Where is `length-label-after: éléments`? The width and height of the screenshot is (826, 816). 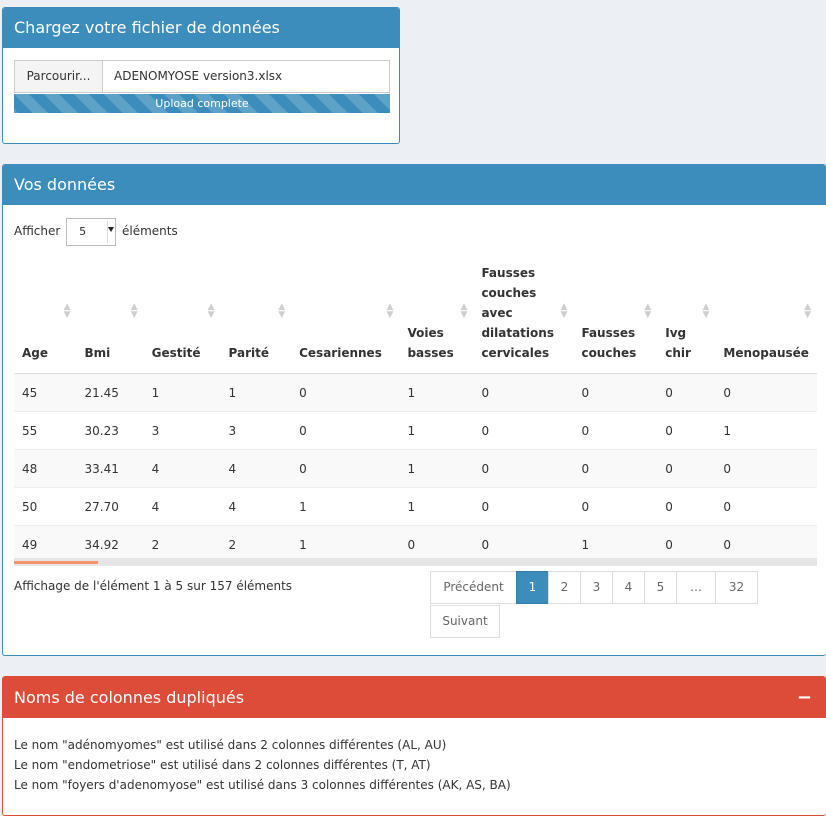 length-label-after: éléments is located at coordinates (150, 231).